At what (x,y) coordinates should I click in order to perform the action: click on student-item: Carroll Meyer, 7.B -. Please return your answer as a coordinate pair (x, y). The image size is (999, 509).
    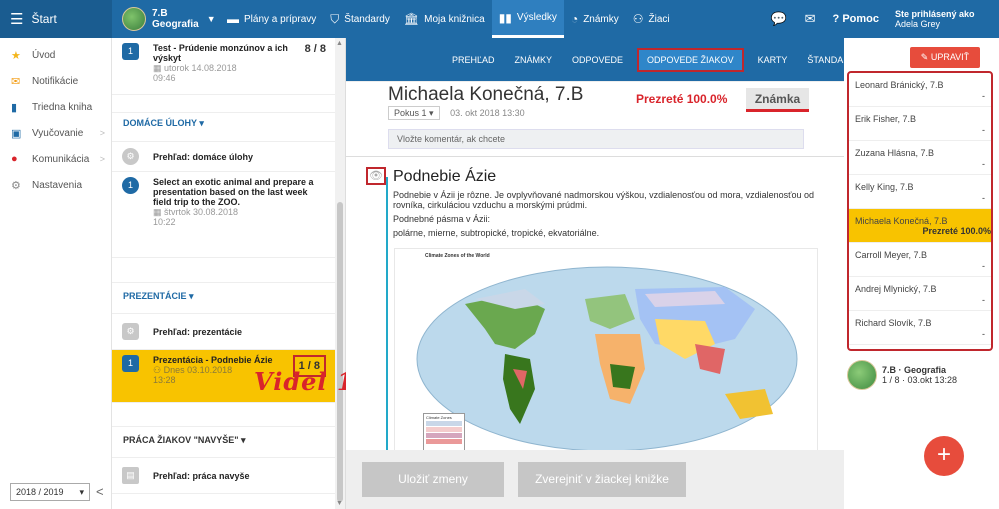
    Looking at the image, I should click on (920, 260).